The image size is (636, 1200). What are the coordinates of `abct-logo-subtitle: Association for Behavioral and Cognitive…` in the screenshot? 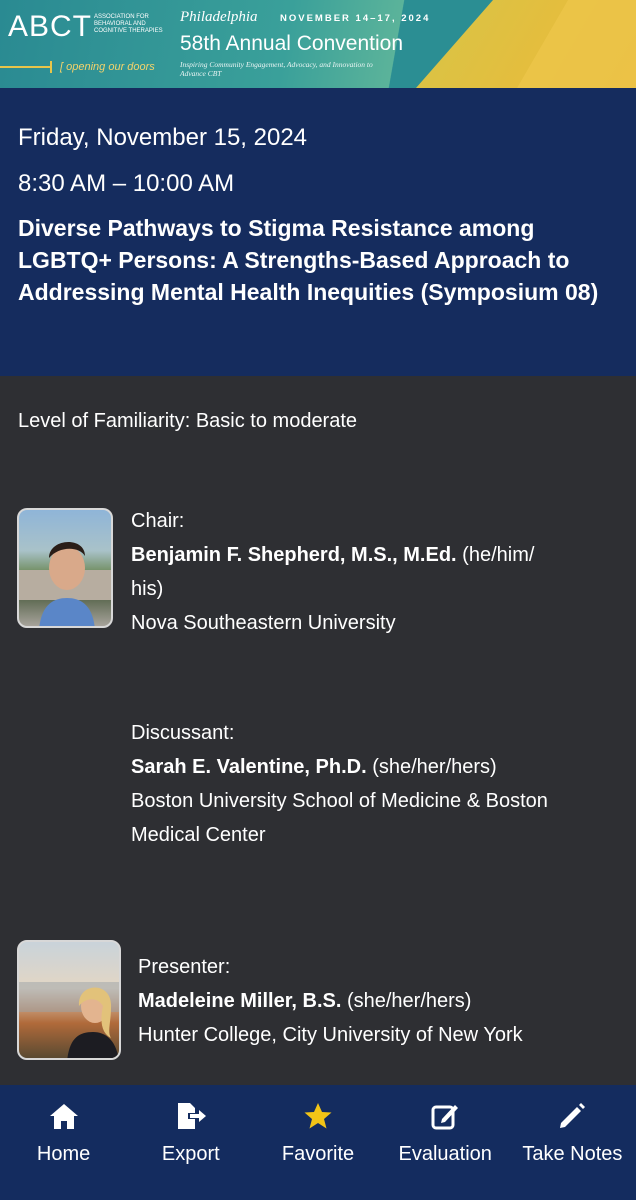 It's located at (128, 24).